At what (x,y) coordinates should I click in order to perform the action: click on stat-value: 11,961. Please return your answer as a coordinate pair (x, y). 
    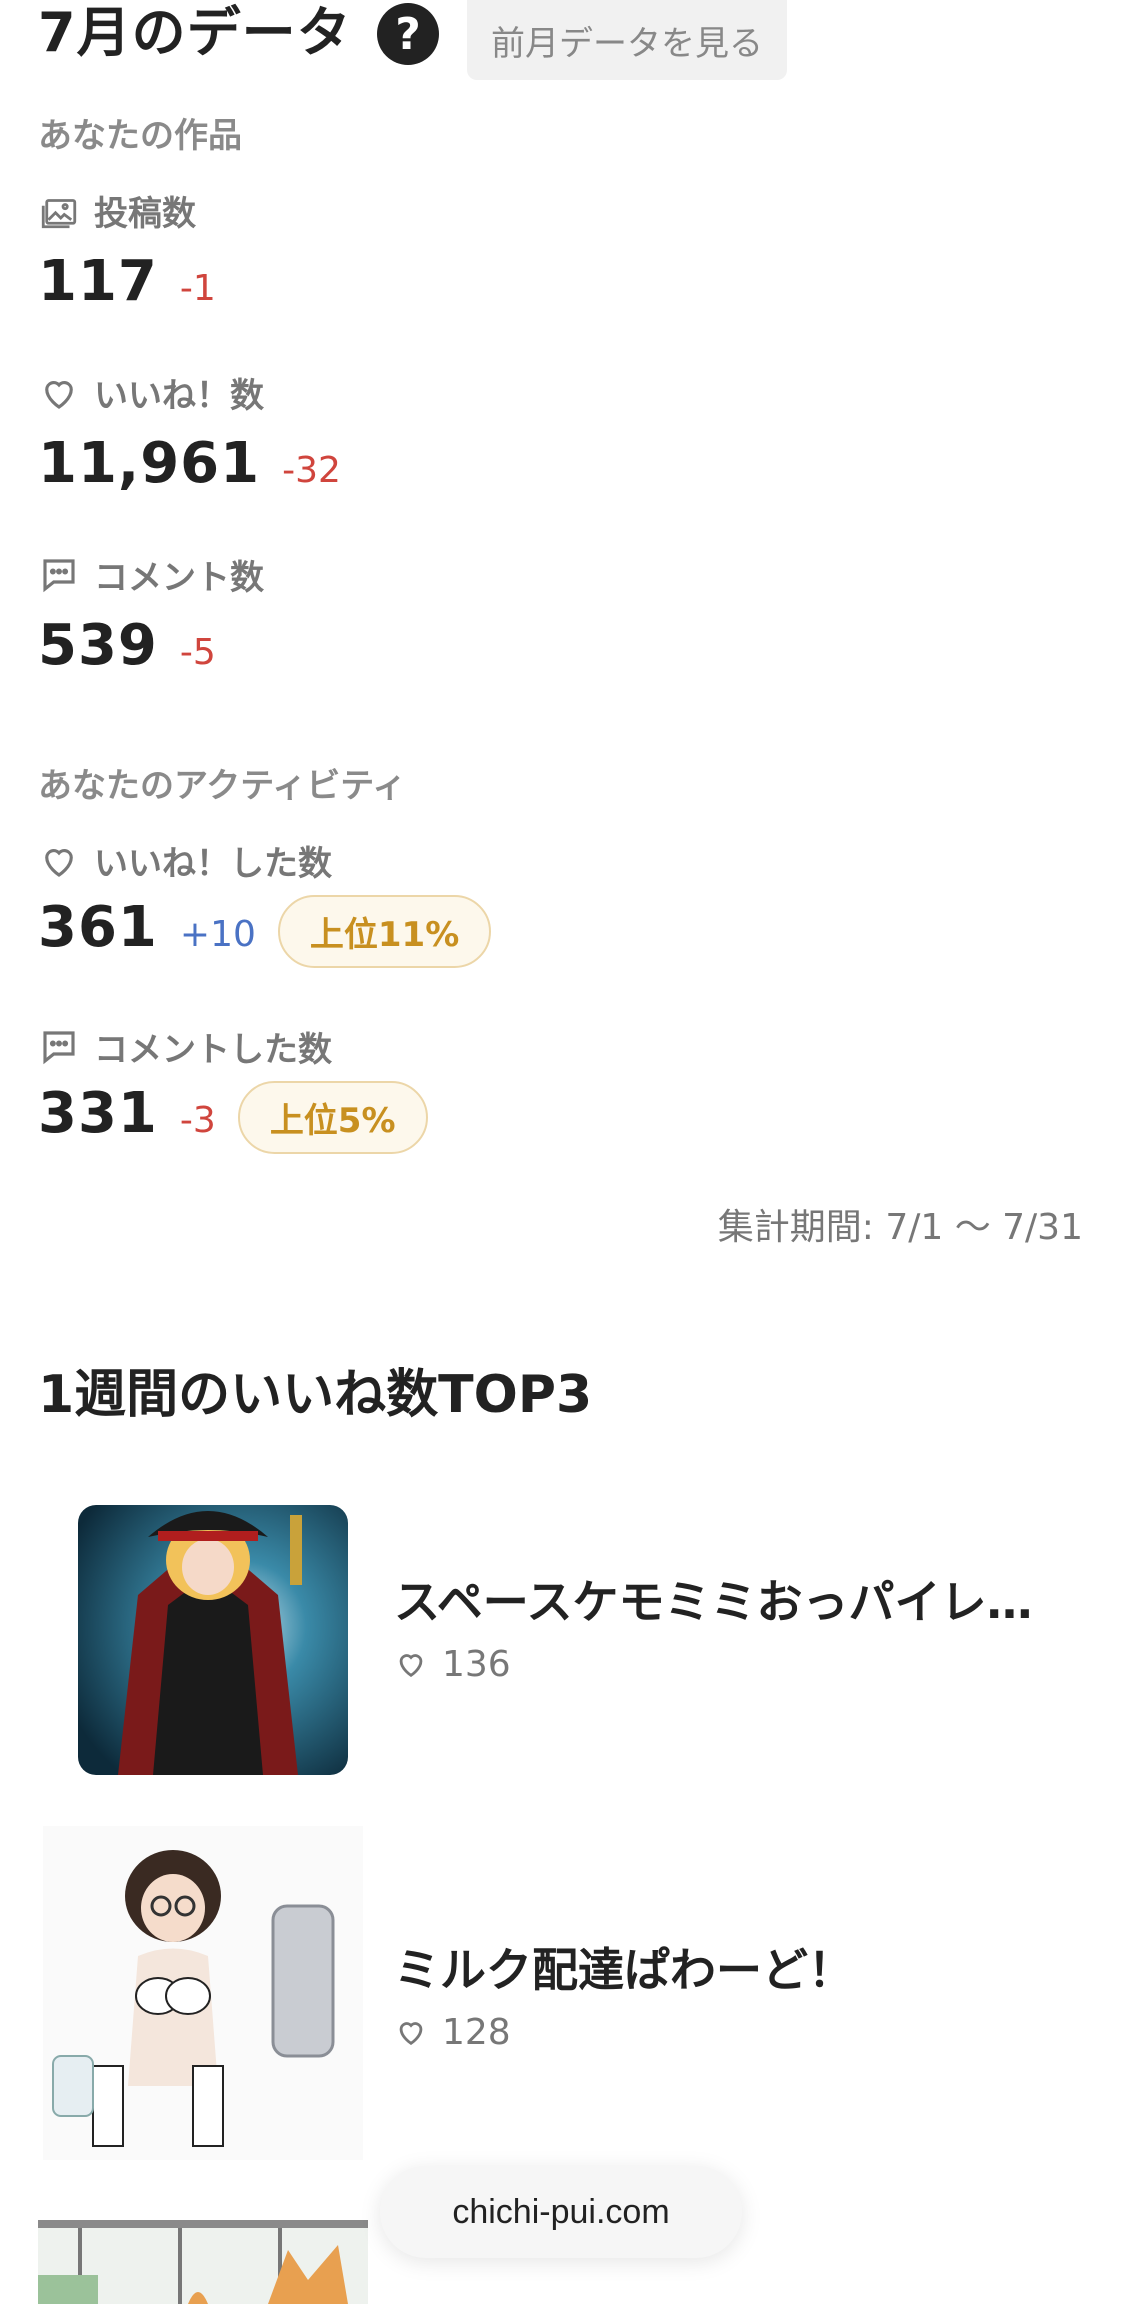
    Looking at the image, I should click on (149, 463).